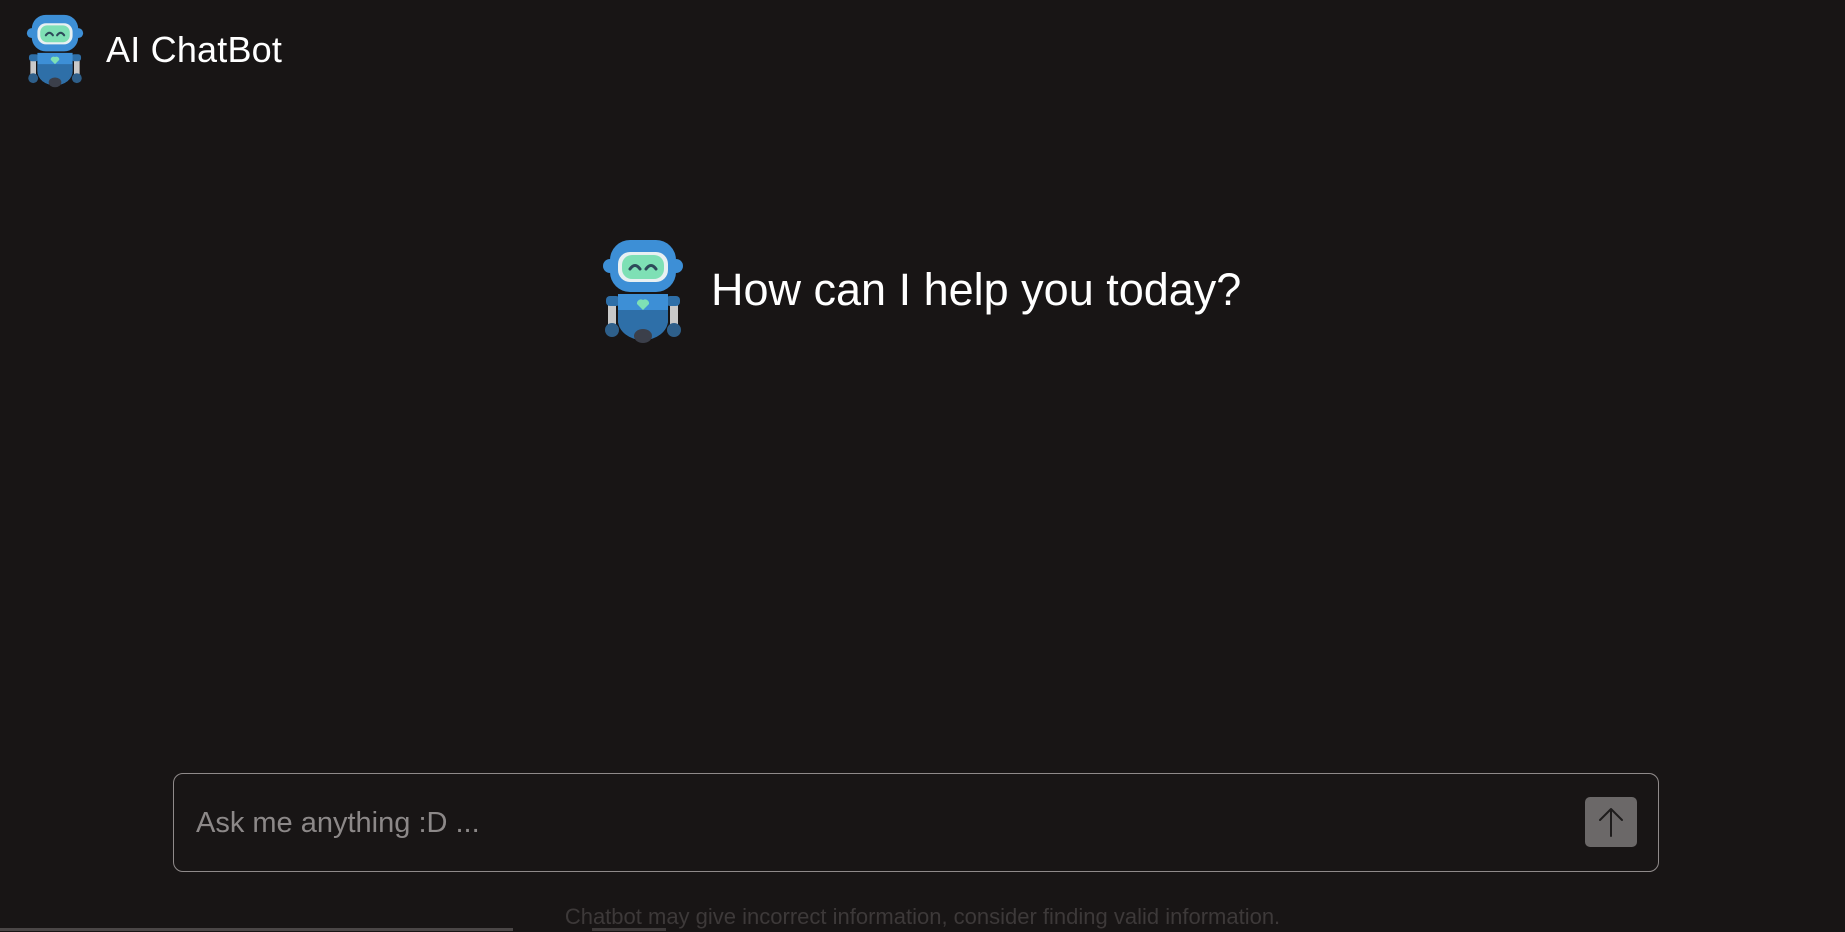 Image resolution: width=1845 pixels, height=932 pixels. I want to click on send-button, so click(1611, 822).